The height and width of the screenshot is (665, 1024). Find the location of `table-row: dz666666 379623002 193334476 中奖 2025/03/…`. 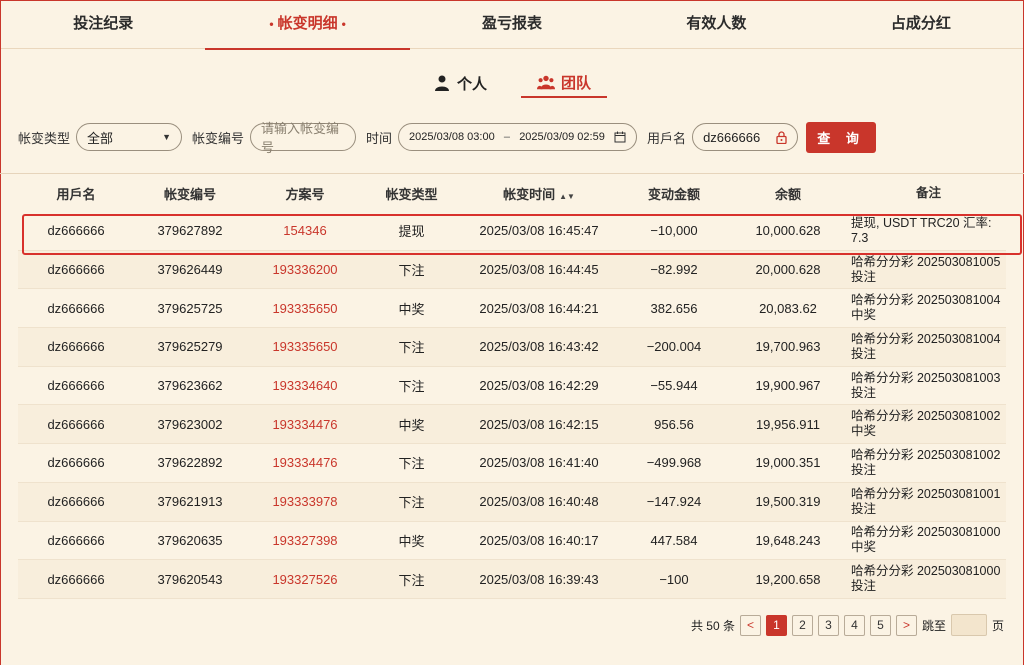

table-row: dz666666 379623002 193334476 中奖 2025/03/… is located at coordinates (512, 425).